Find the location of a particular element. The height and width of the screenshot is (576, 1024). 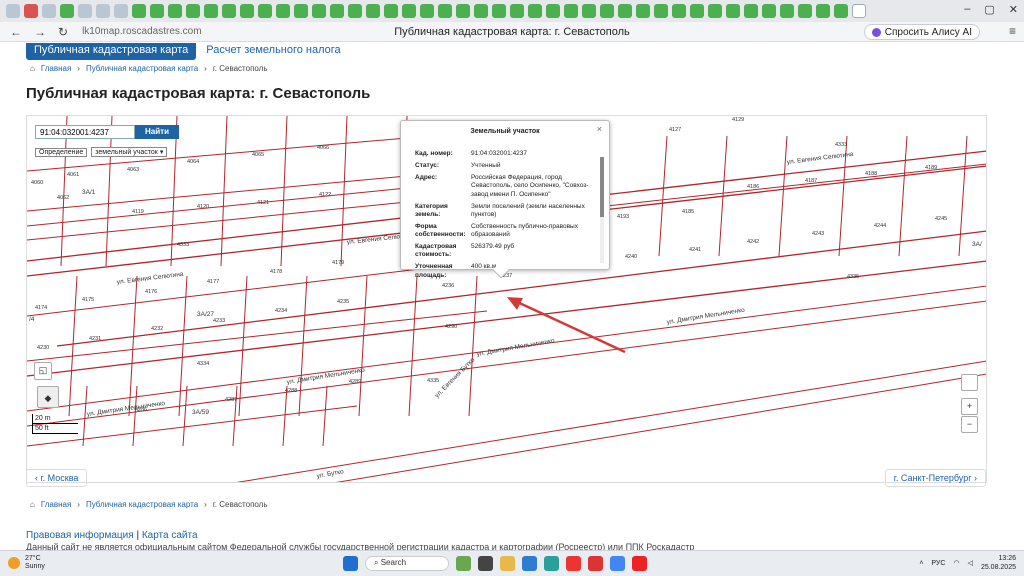

active-tab is located at coordinates (859, 11).